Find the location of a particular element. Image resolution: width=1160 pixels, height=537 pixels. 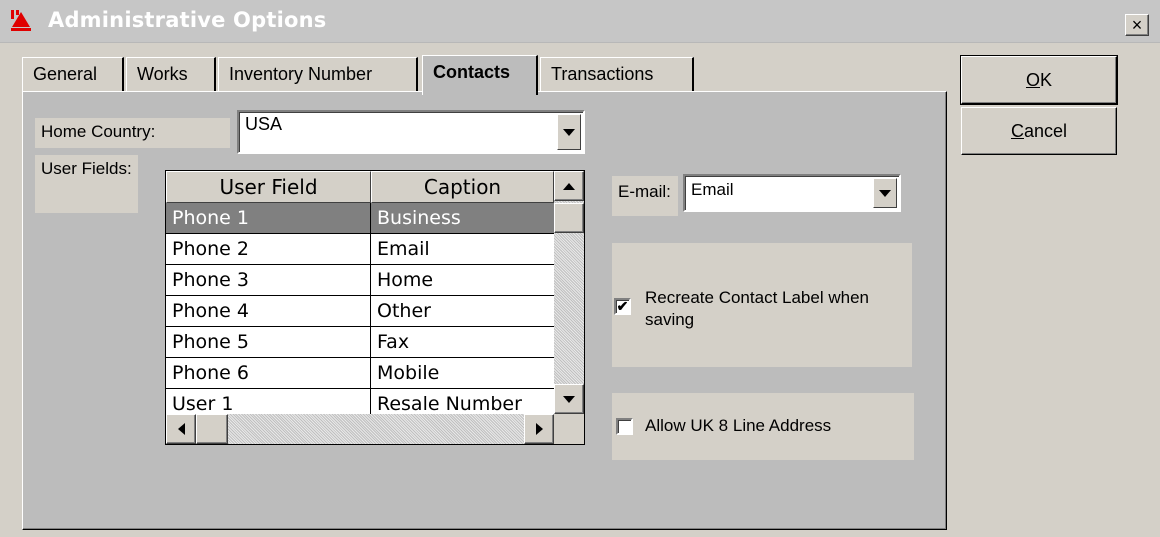

scroll-up-button is located at coordinates (569, 186).